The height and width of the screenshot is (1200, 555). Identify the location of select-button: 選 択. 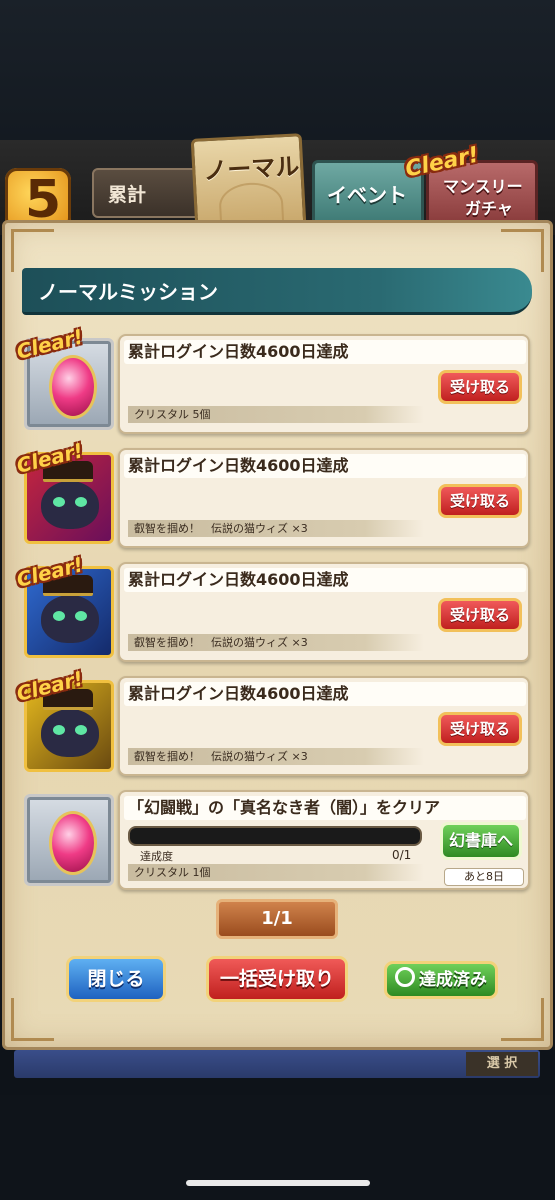
(502, 1064).